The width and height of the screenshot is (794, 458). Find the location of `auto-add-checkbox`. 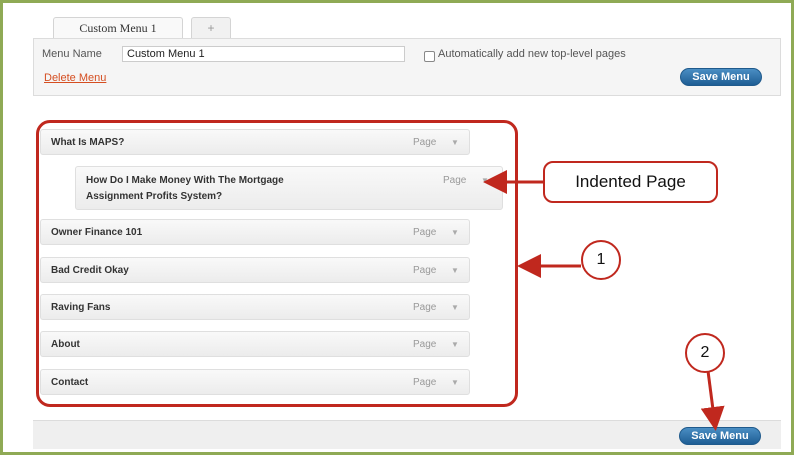

auto-add-checkbox is located at coordinates (429, 56).